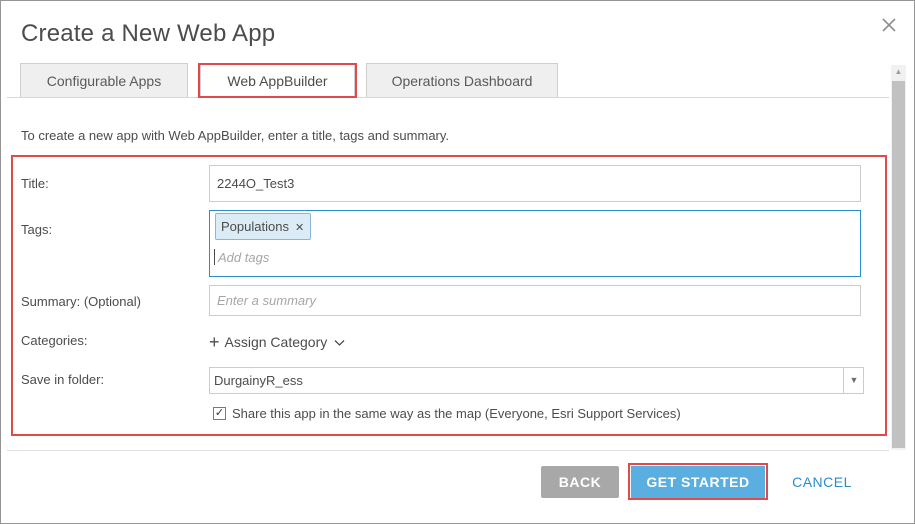 This screenshot has width=915, height=524. I want to click on folder-label: Save in folder:, so click(63, 379).